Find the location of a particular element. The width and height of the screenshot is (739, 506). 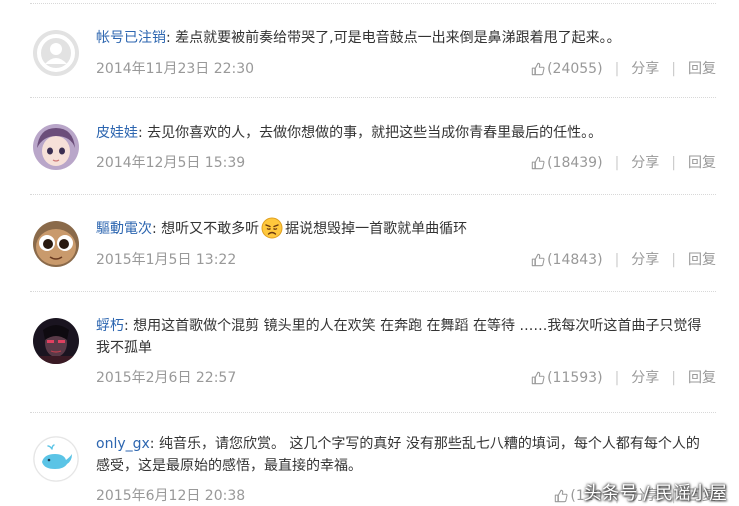

username-link: only_gx is located at coordinates (123, 444).